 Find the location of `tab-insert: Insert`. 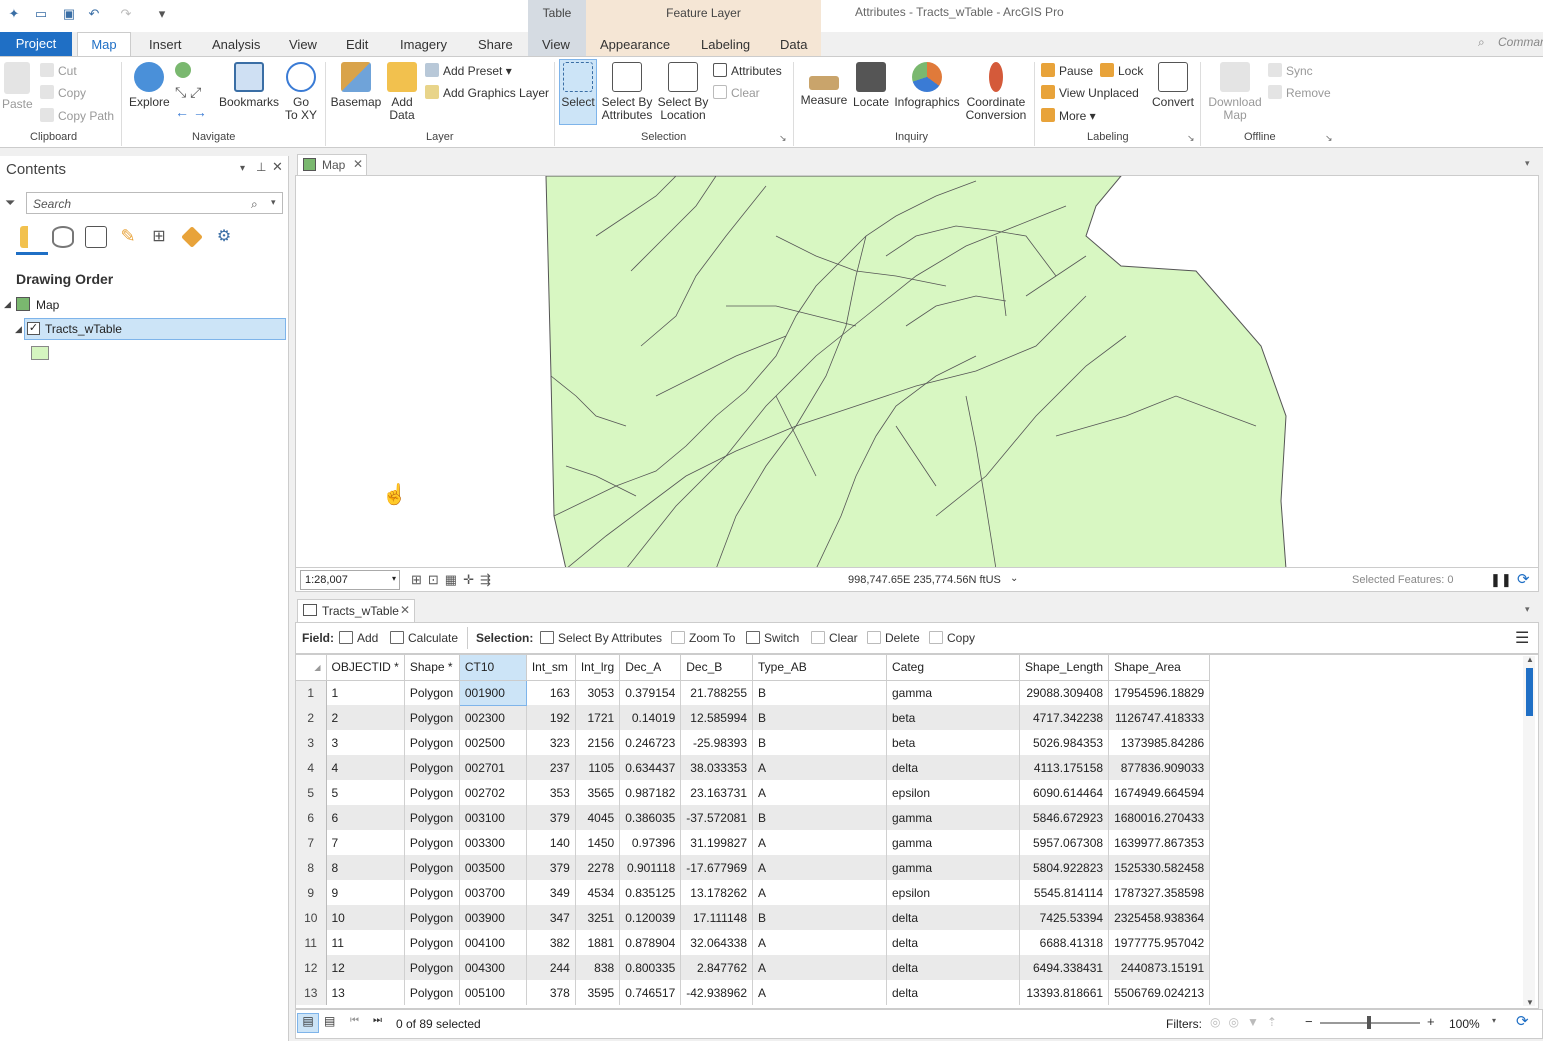

tab-insert: Insert is located at coordinates (165, 44).